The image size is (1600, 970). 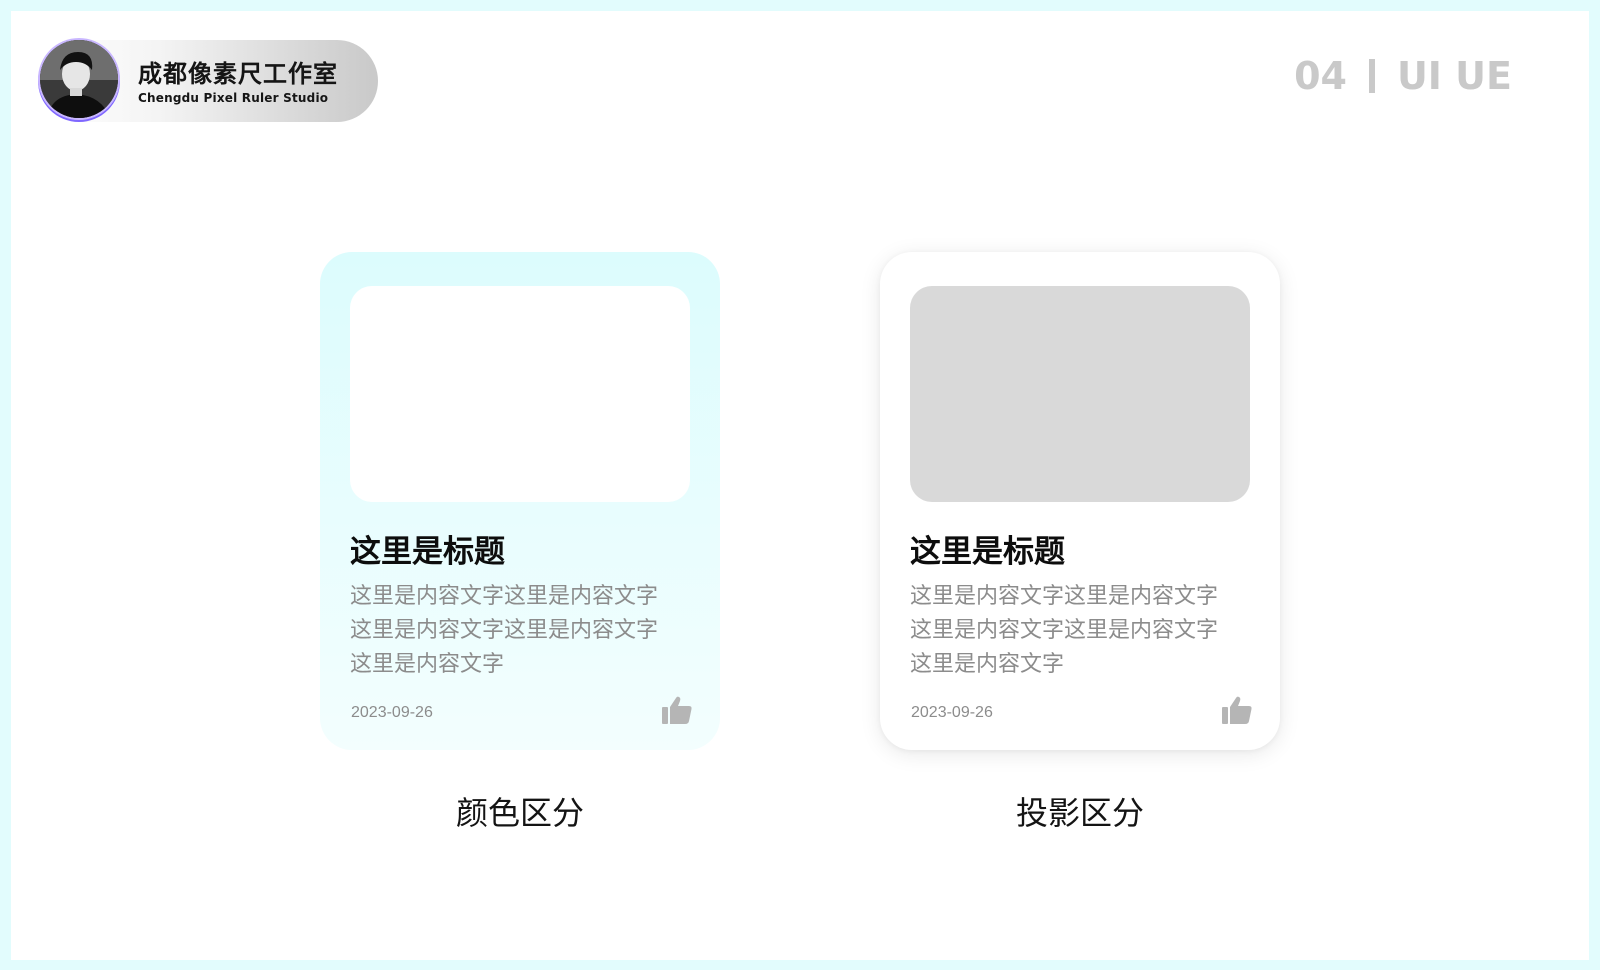 I want to click on studio-badge: 成都像素尺工作室 Chengdu Pixel Ruler Studio, so click(x=209, y=81).